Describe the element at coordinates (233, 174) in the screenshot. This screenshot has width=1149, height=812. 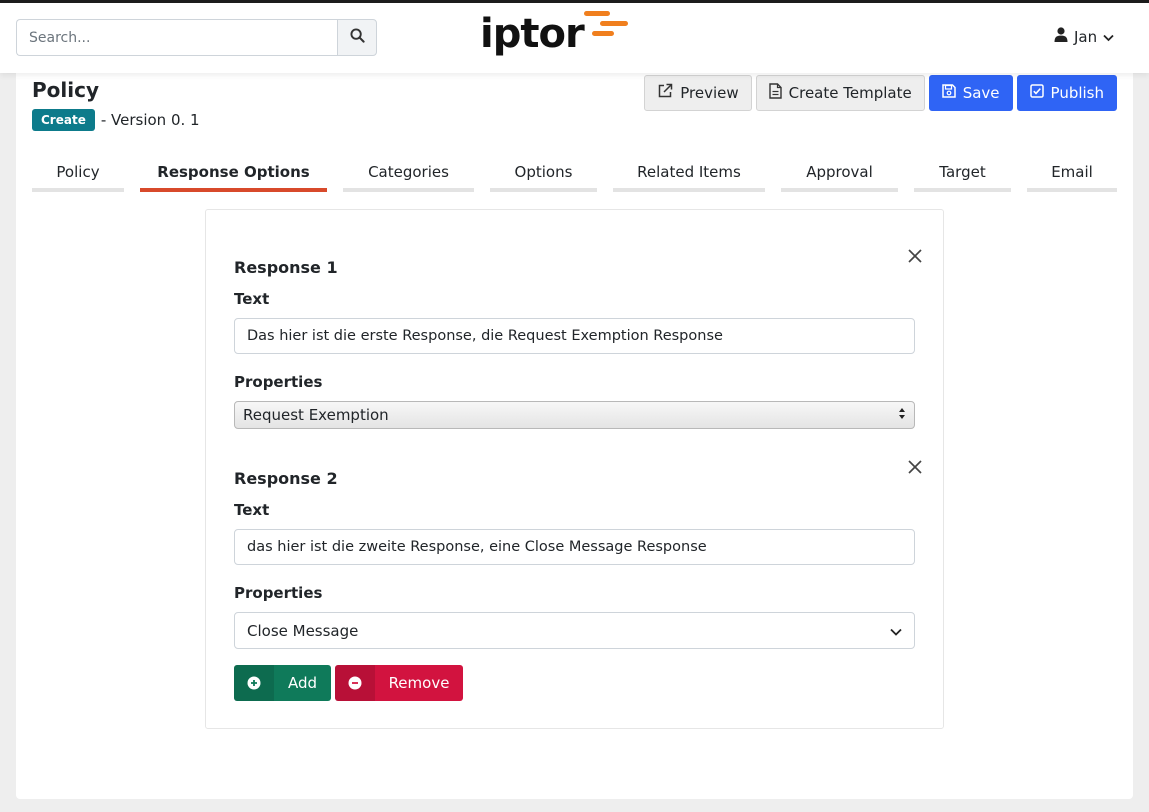
I see `tab-response-options: Response Options` at that location.